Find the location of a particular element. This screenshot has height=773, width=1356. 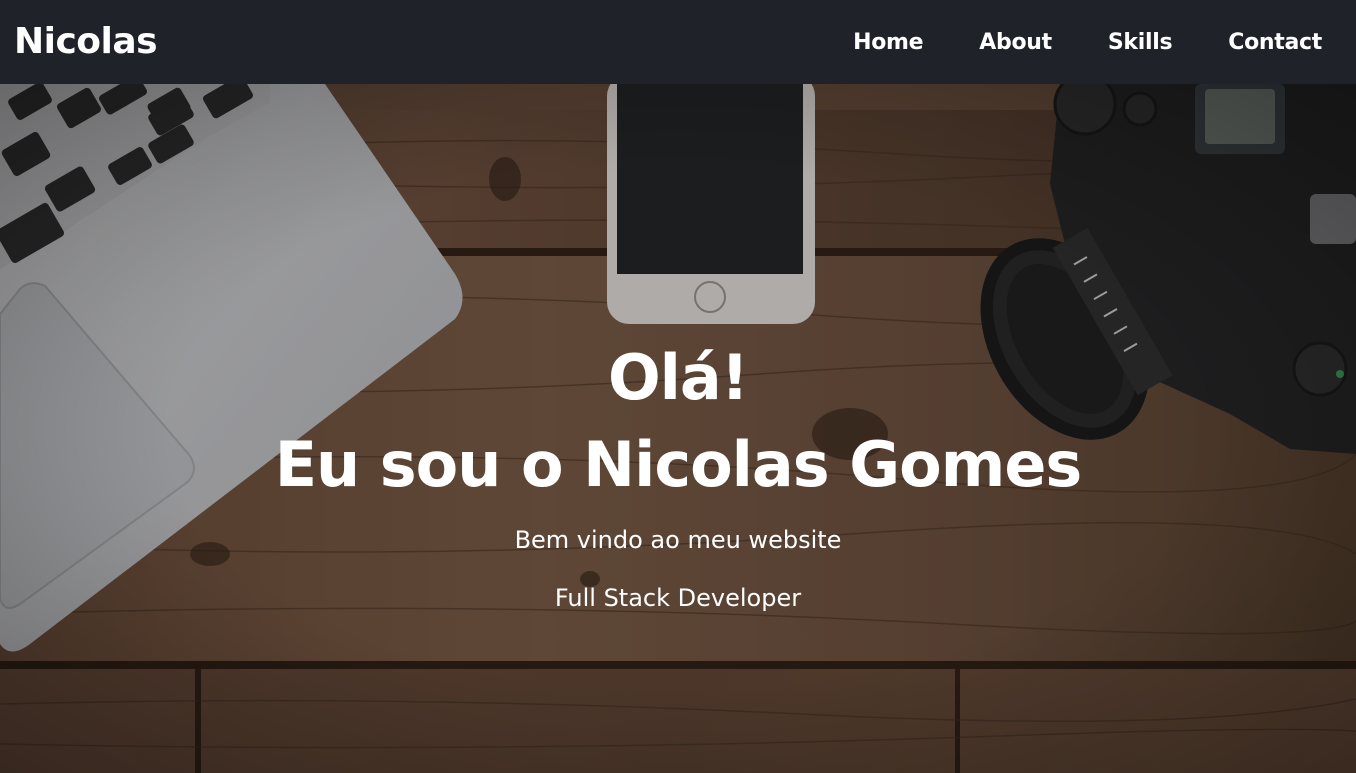

nav-links: Home About Skills Contact is located at coordinates (1104, 42).